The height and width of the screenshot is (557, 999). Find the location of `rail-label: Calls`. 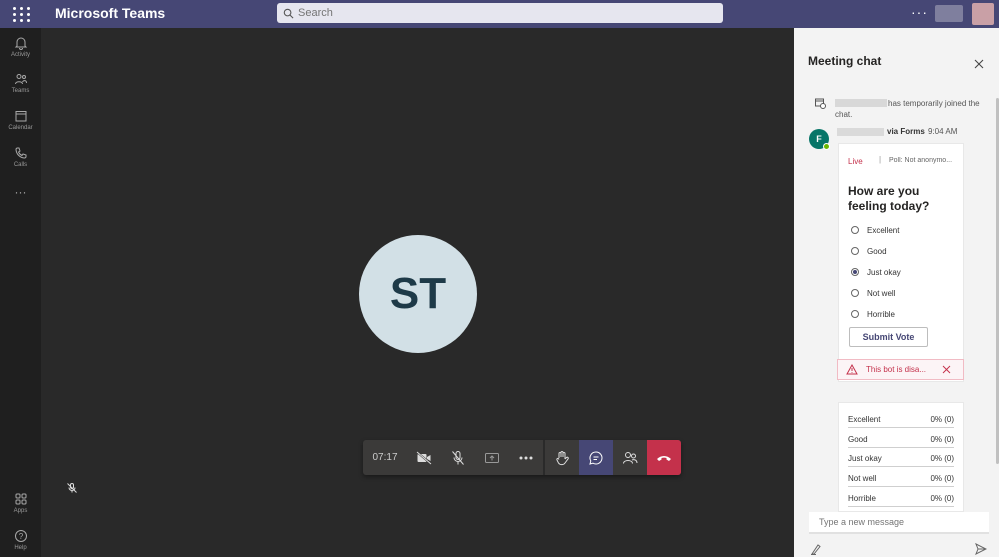

rail-label: Calls is located at coordinates (20, 165).